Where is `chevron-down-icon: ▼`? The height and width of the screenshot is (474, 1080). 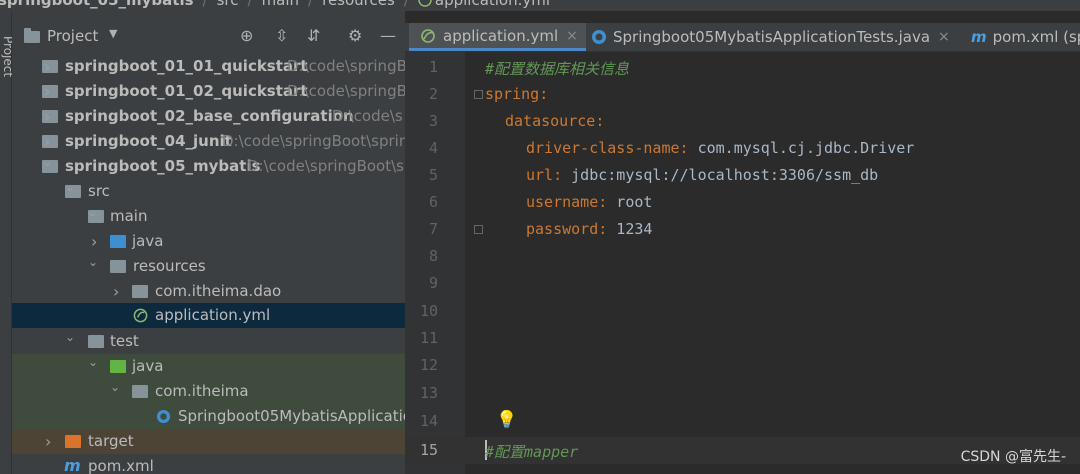
chevron-down-icon: ▼ is located at coordinates (113, 33).